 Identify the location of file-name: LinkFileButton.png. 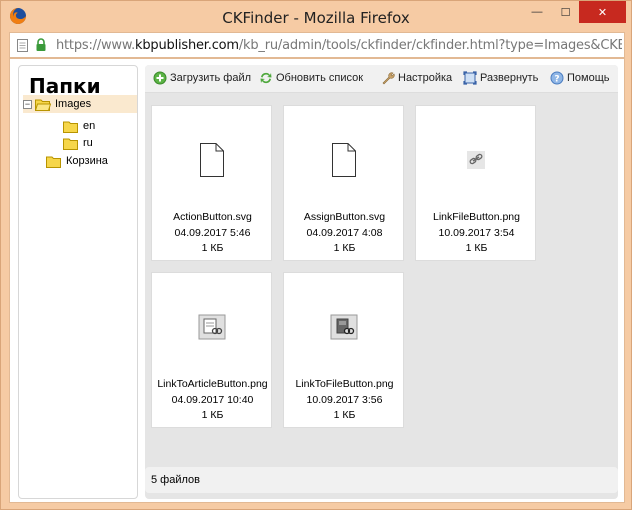
(476, 217).